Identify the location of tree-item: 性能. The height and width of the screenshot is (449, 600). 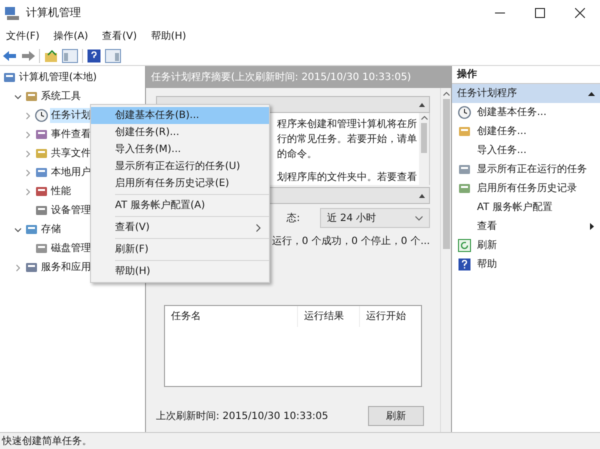
(61, 191).